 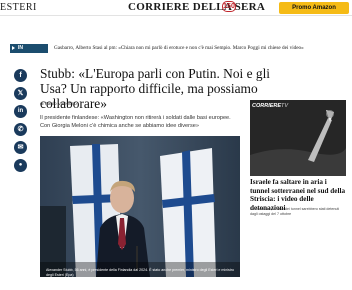 I want to click on anniversary-badge: 150, so click(x=229, y=6).